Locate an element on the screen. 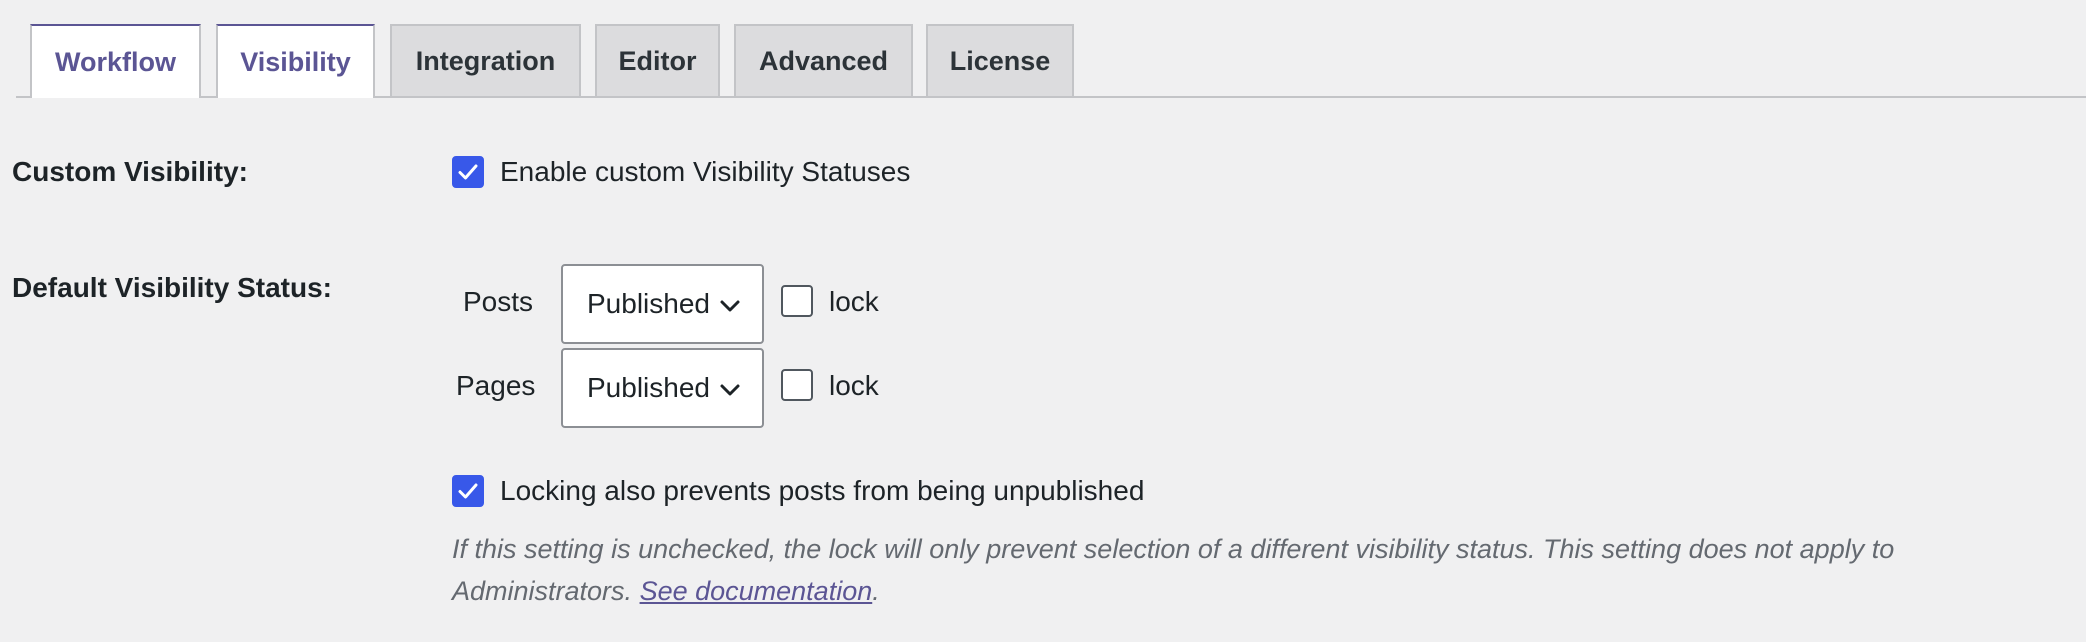 Image resolution: width=2086 pixels, height=642 pixels. pages-lock-checkbox is located at coordinates (797, 385).